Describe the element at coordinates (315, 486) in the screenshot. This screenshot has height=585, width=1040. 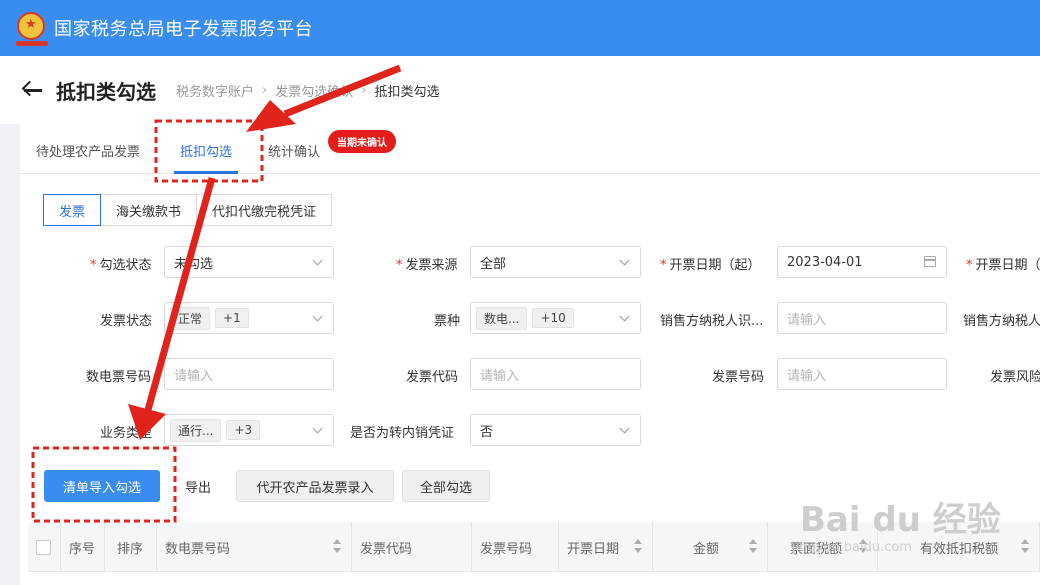
I see `agri-invoice-entry-button: 代开农产品发票录入` at that location.